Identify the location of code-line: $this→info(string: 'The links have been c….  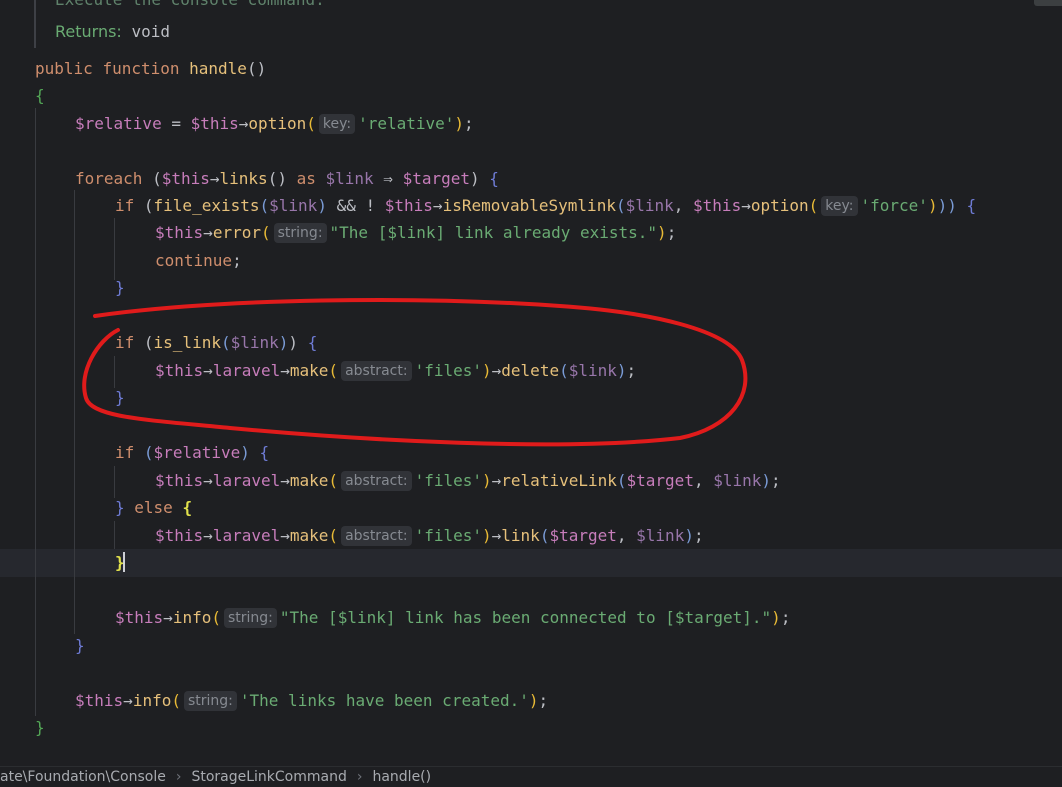
(312, 701).